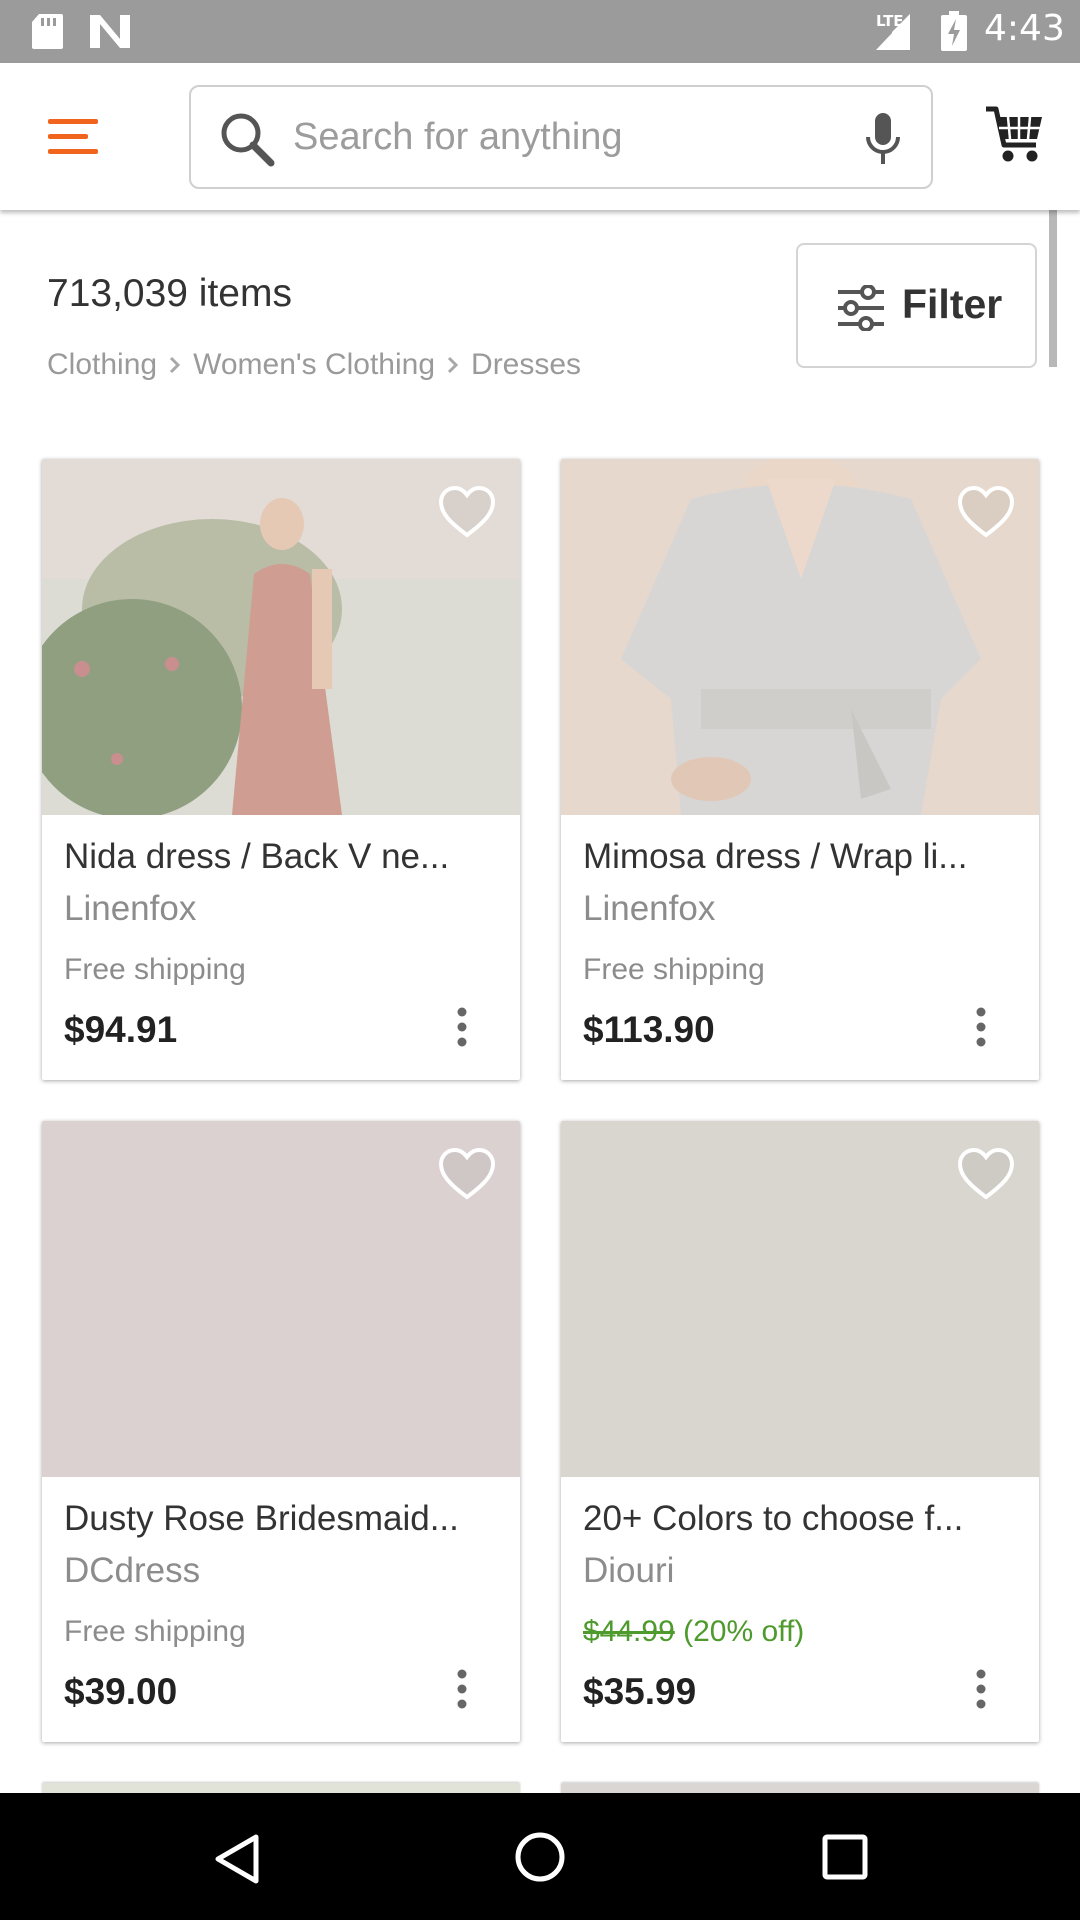 Image resolution: width=1080 pixels, height=1920 pixels. What do you see at coordinates (121, 1691) in the screenshot?
I see `listing-price: $39.00` at bounding box center [121, 1691].